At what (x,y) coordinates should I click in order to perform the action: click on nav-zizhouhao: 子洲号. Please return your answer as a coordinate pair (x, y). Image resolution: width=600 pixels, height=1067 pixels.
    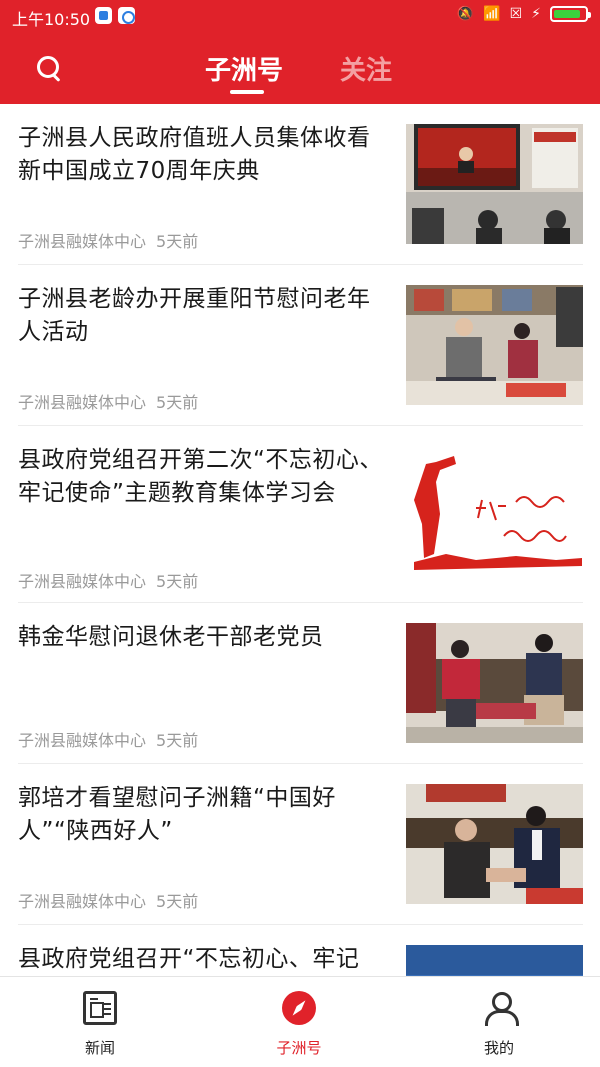
    Looking at the image, I should click on (299, 1024).